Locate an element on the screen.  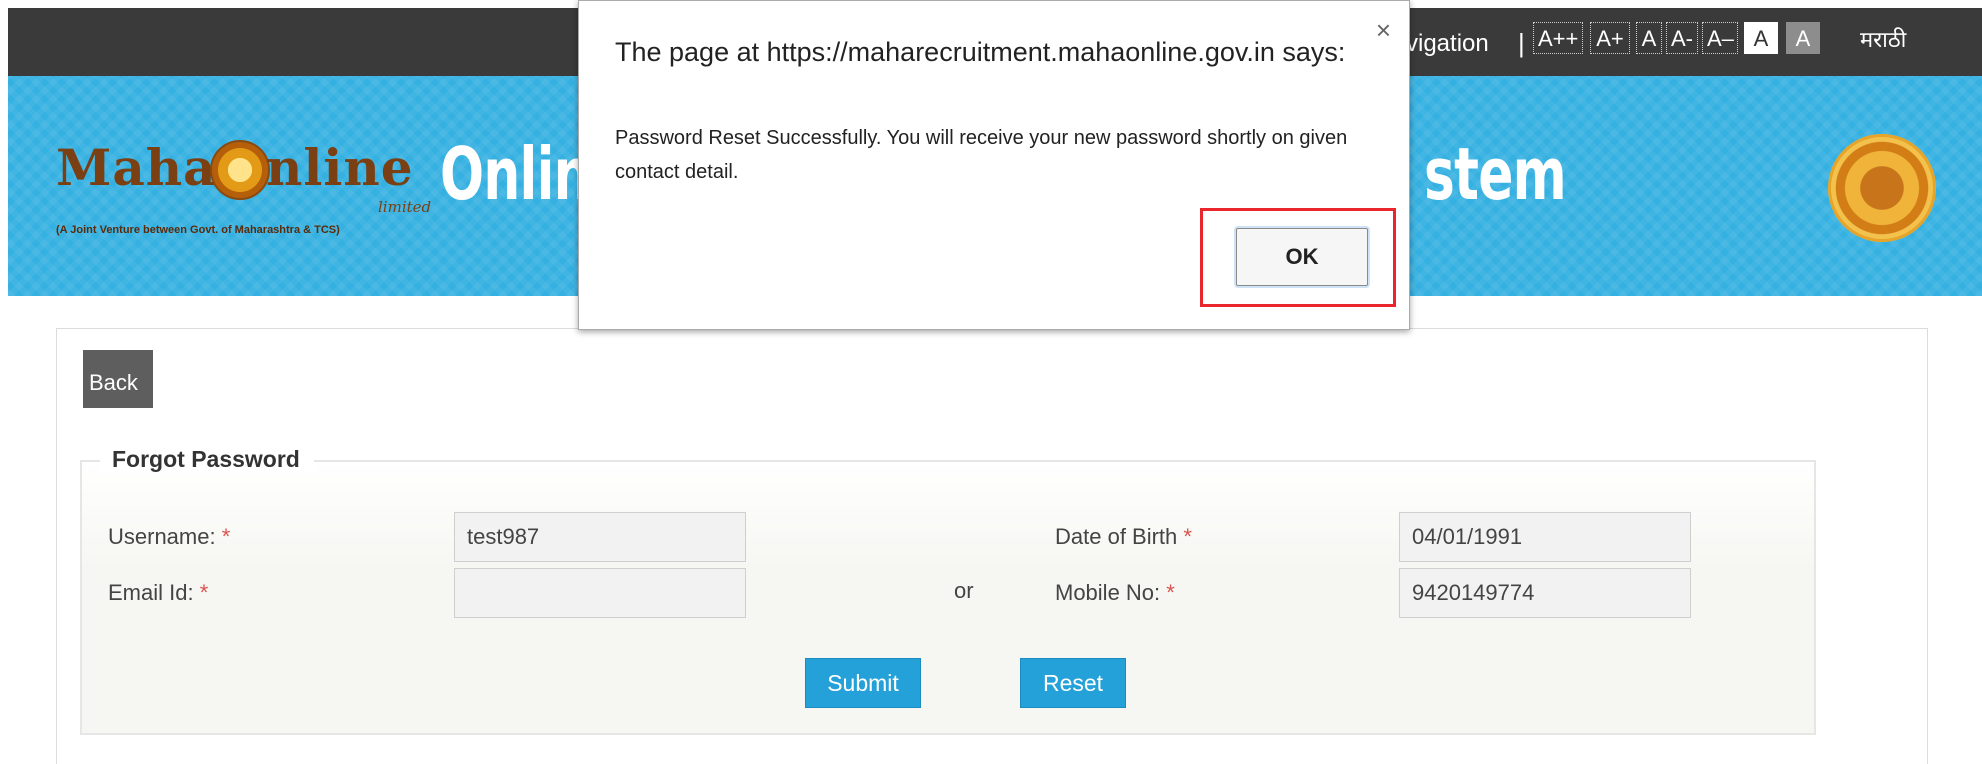
reset-button: Reset is located at coordinates (1073, 683).